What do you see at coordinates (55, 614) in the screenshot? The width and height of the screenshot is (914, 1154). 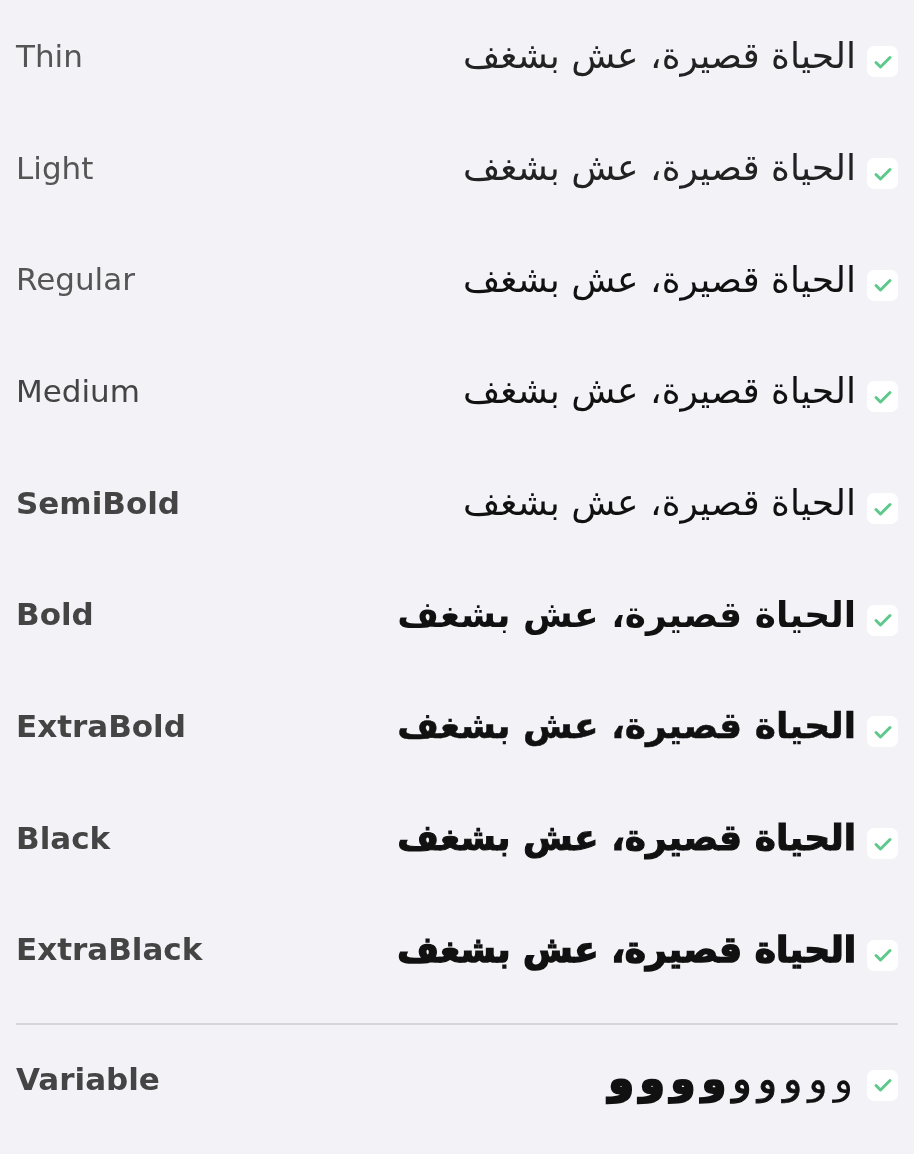 I see `weight-label: Bold` at bounding box center [55, 614].